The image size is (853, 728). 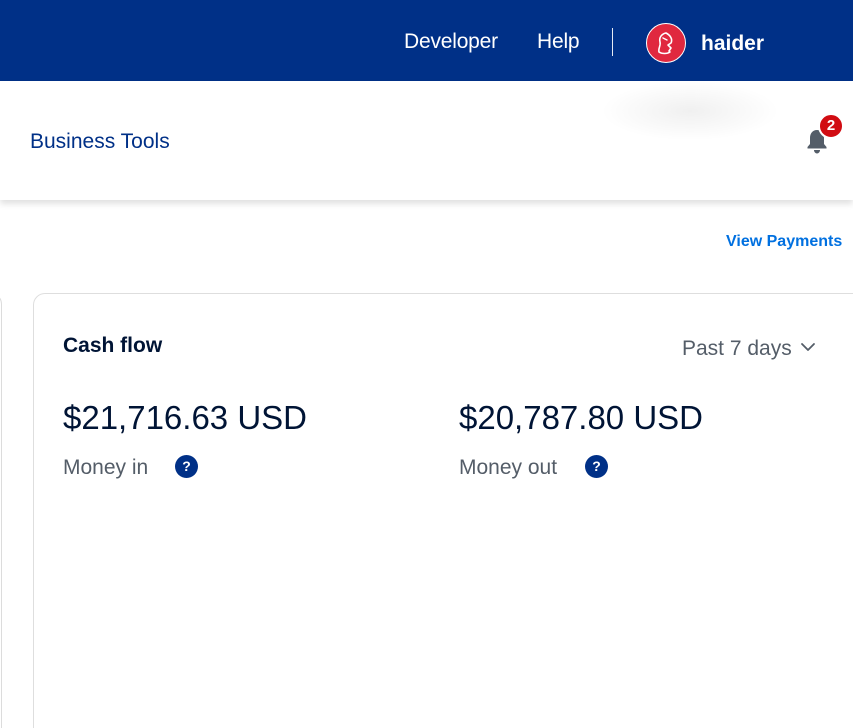 I want to click on notification-count-badge: 2, so click(x=831, y=126).